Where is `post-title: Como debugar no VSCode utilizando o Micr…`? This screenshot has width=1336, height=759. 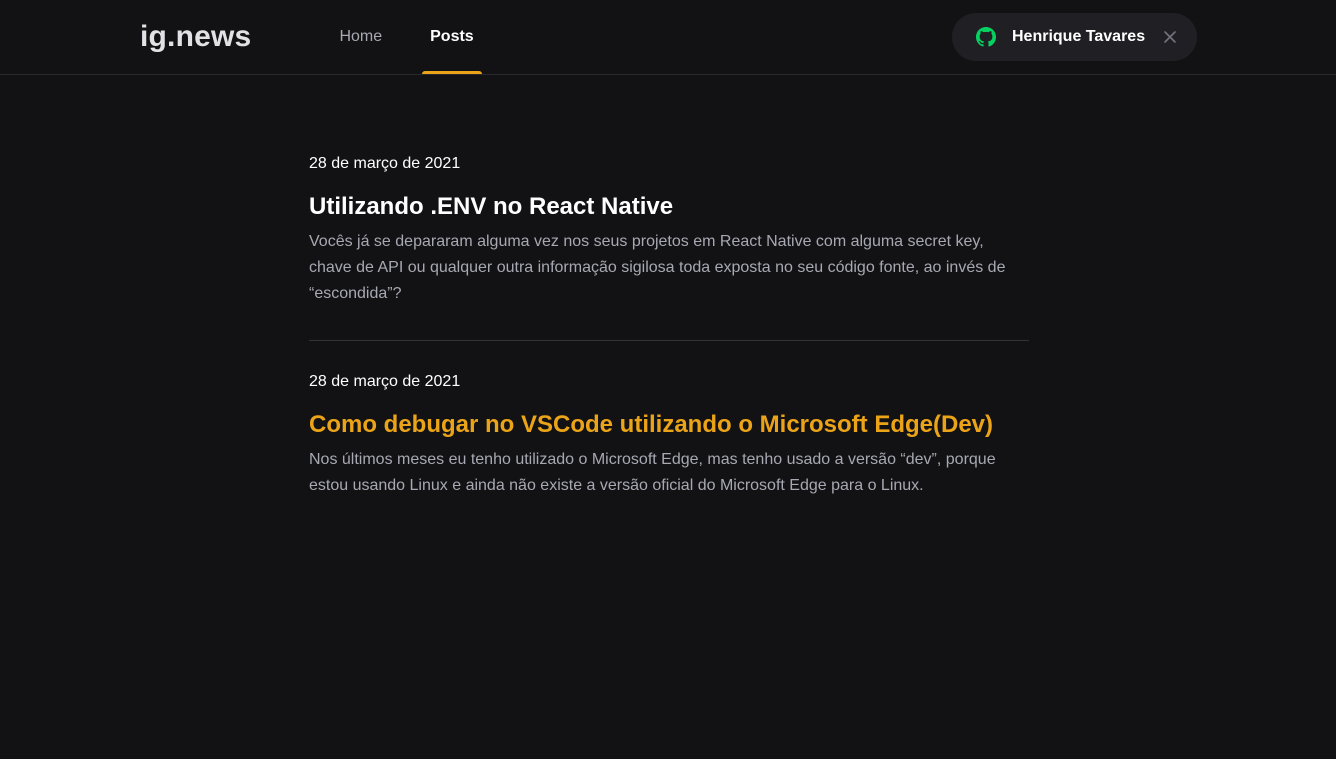 post-title: Como debugar no VSCode utilizando o Micr… is located at coordinates (669, 425).